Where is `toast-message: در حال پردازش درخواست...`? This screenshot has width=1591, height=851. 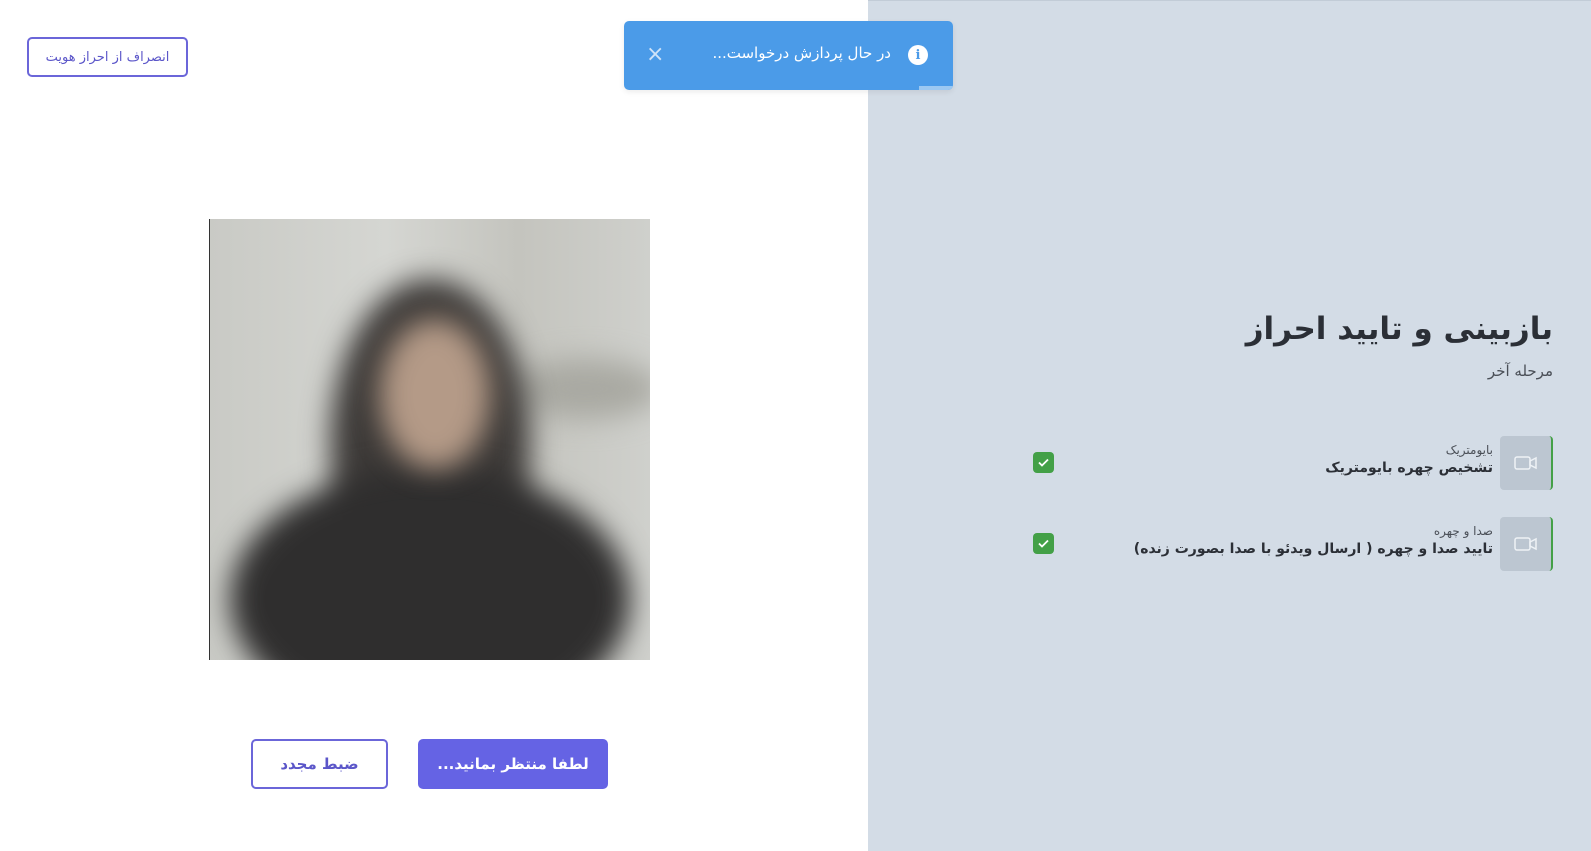
toast-message: در حال پردازش درخواست... is located at coordinates (801, 53).